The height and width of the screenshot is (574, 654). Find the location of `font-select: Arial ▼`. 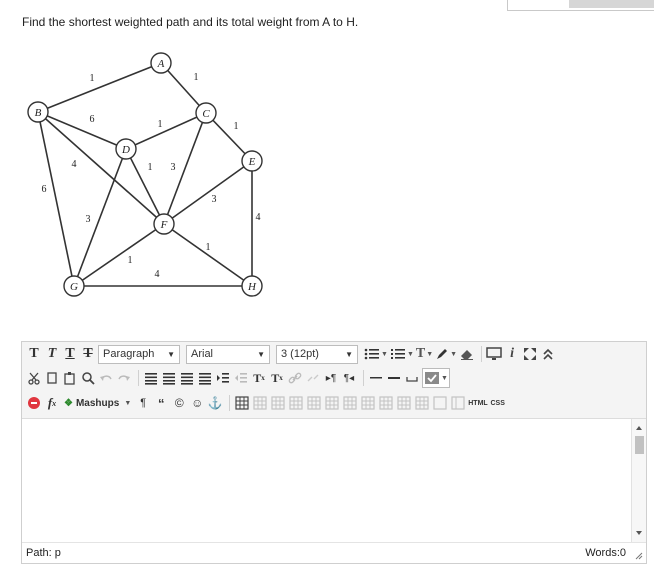

font-select: Arial ▼ is located at coordinates (228, 354).